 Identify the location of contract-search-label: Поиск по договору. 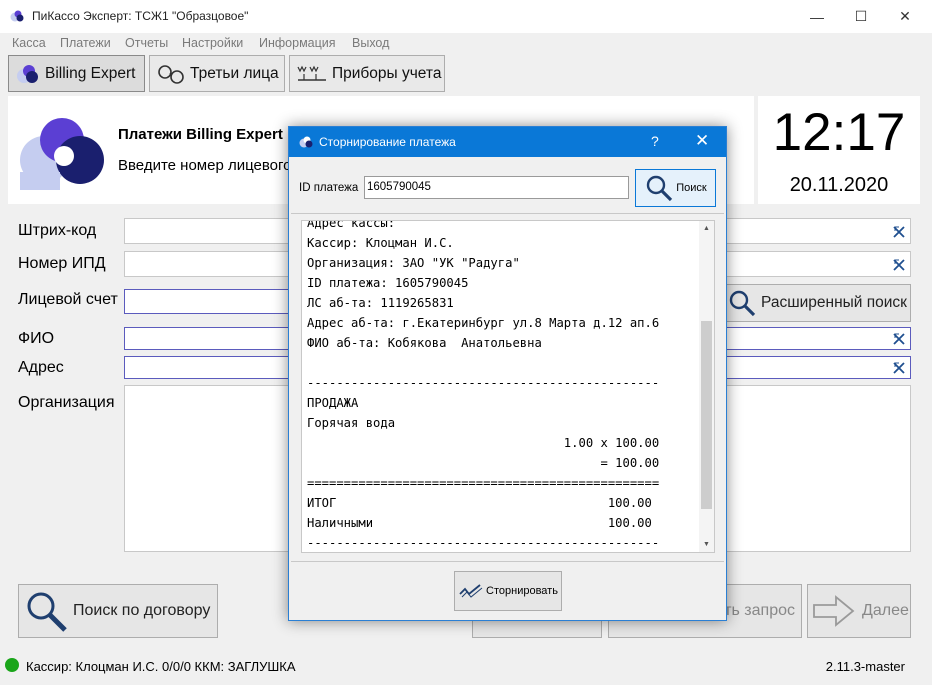
(142, 610).